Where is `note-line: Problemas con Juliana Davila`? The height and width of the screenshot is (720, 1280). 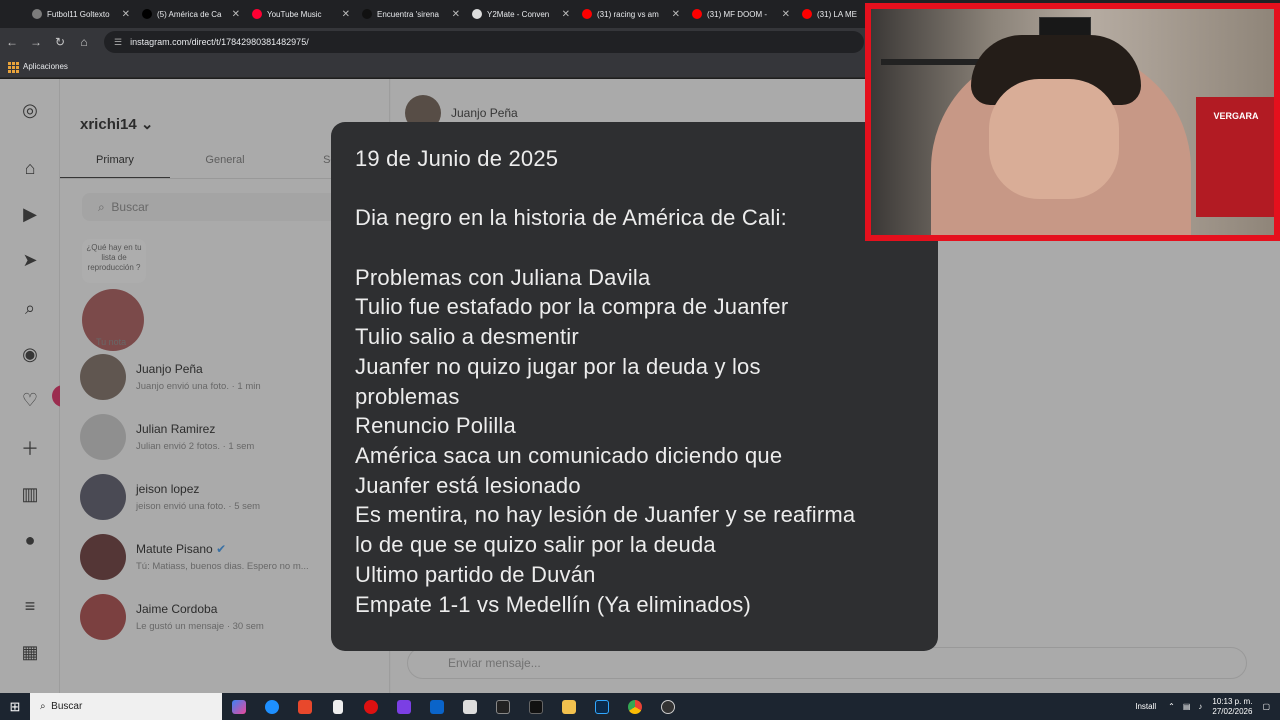 note-line: Problemas con Juliana Davila is located at coordinates (503, 277).